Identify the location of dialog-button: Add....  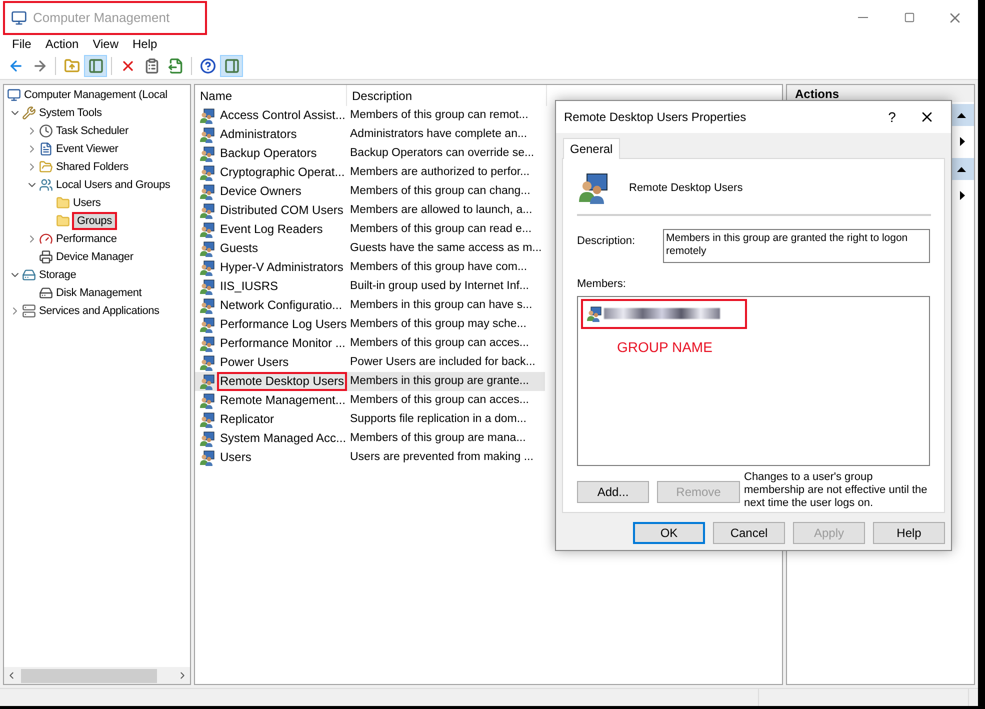
(613, 491).